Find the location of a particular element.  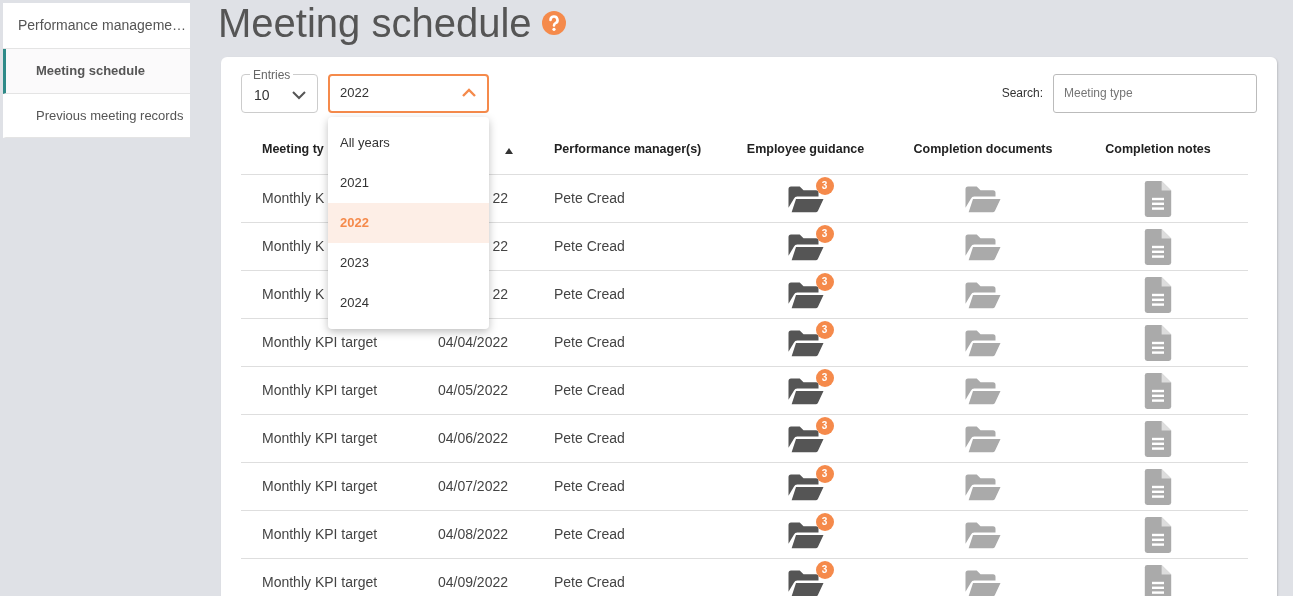

table-cell-text: 04/06/2022 is located at coordinates (472, 438).